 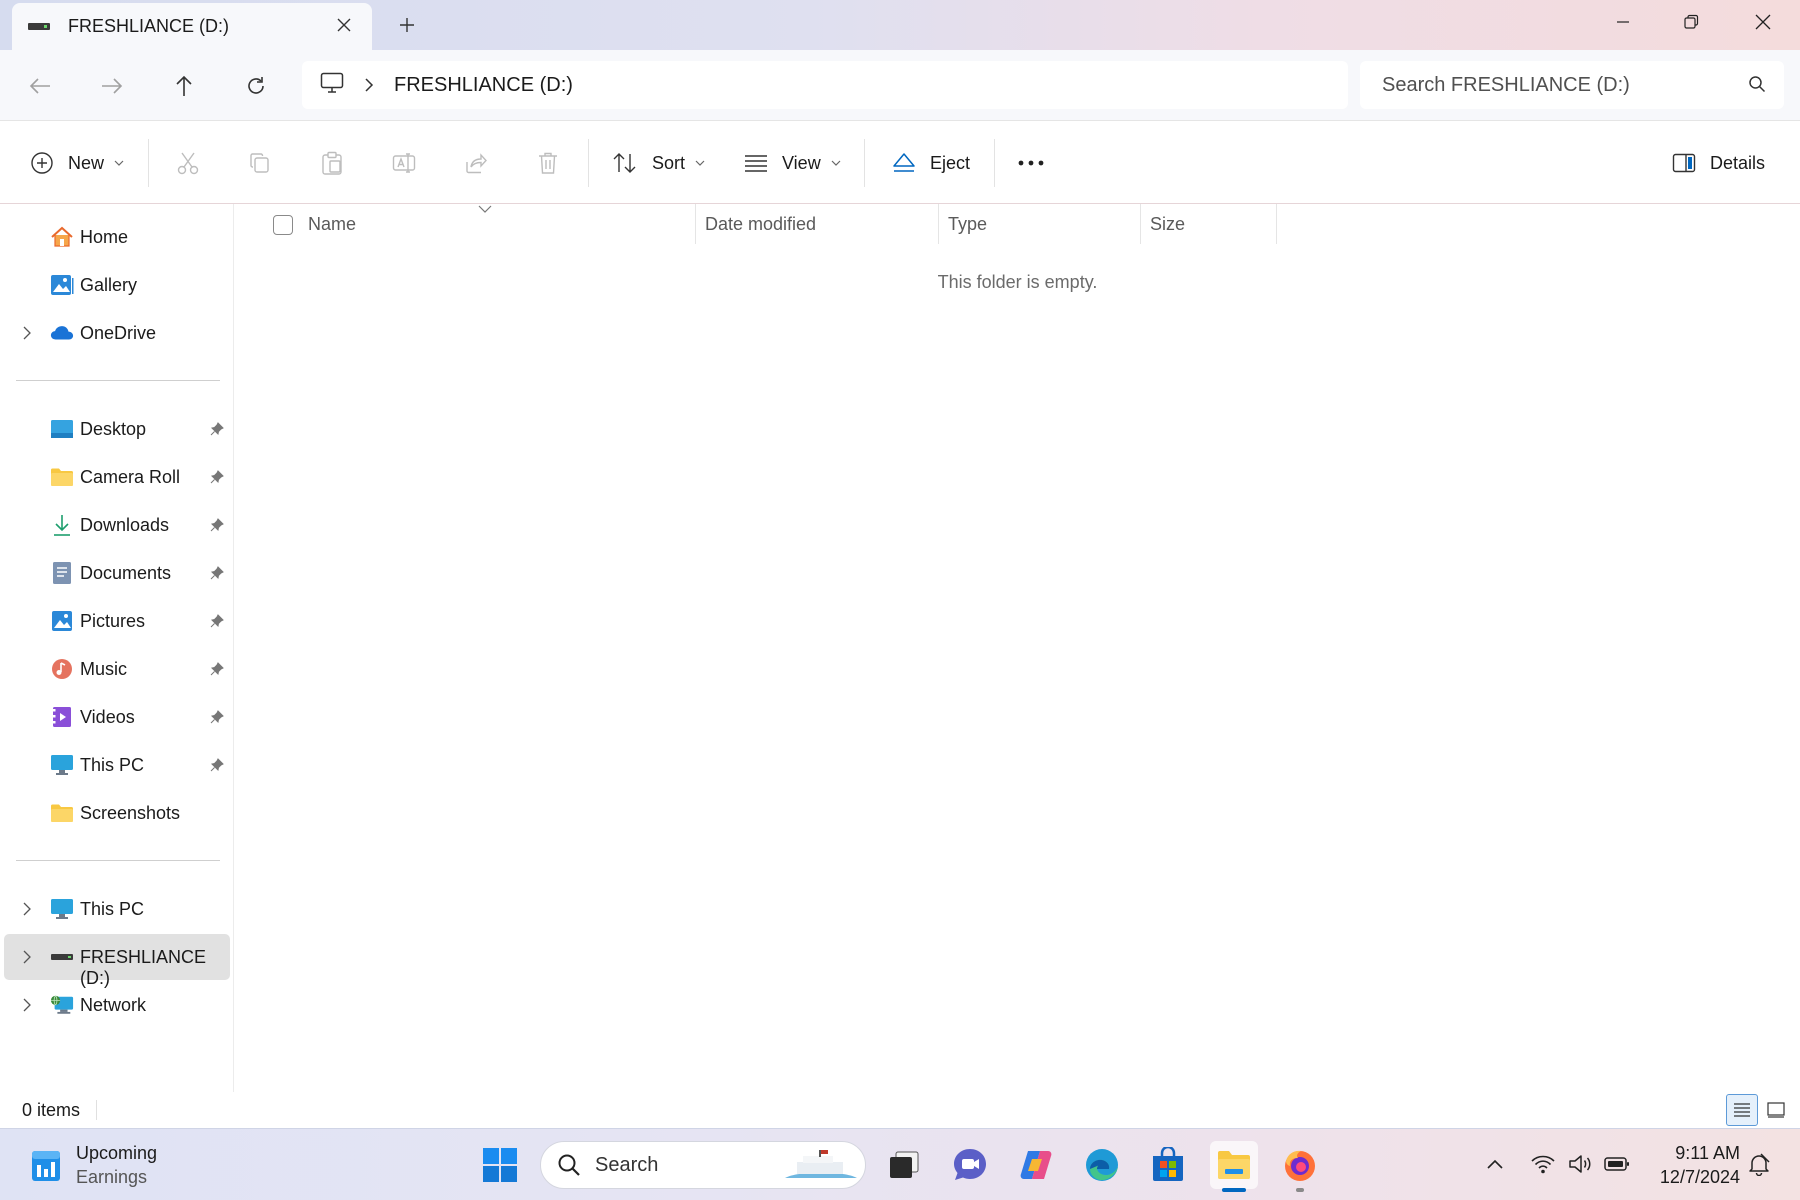 I want to click on share-icon, so click(x=476, y=163).